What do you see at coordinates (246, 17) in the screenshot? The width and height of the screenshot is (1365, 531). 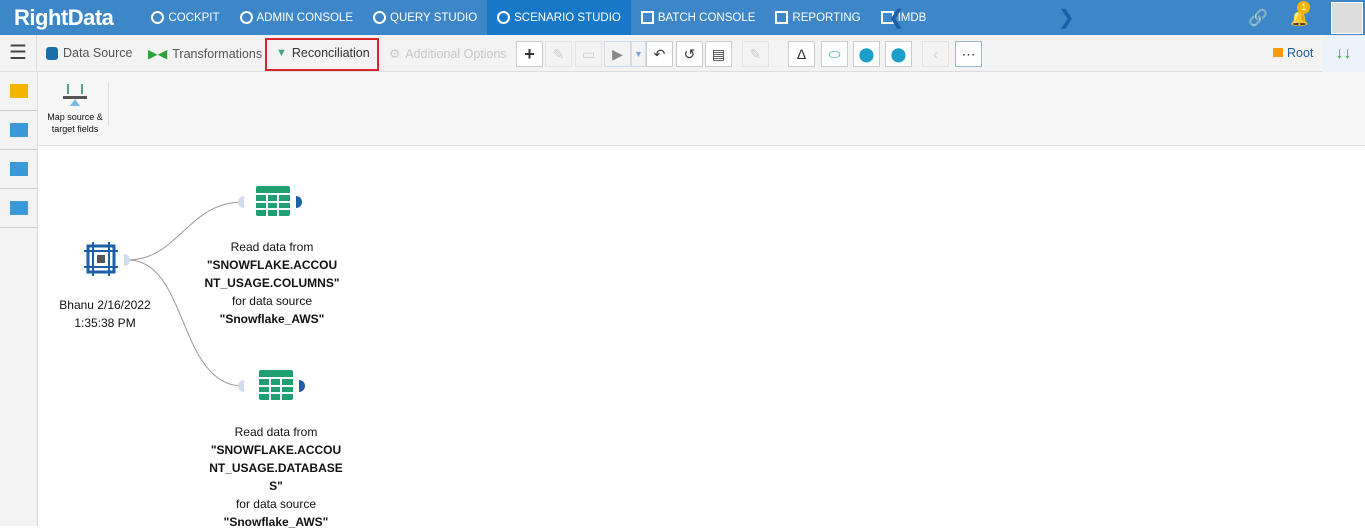 I see `gear-icon` at bounding box center [246, 17].